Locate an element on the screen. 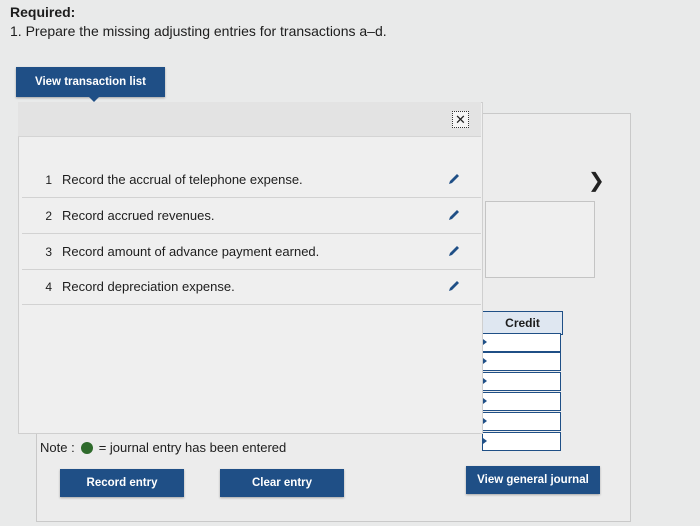 The height and width of the screenshot is (526, 700). journal-side-panel is located at coordinates (540, 239).